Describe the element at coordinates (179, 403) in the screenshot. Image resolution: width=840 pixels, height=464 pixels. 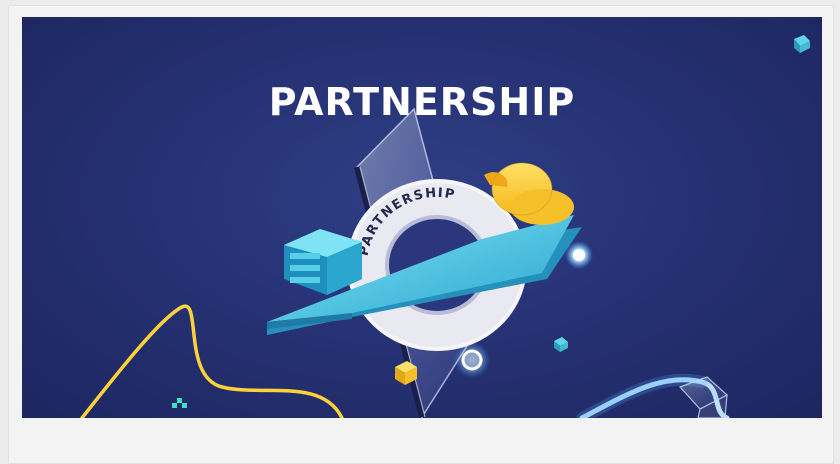
I see `pixel-cluster` at that location.